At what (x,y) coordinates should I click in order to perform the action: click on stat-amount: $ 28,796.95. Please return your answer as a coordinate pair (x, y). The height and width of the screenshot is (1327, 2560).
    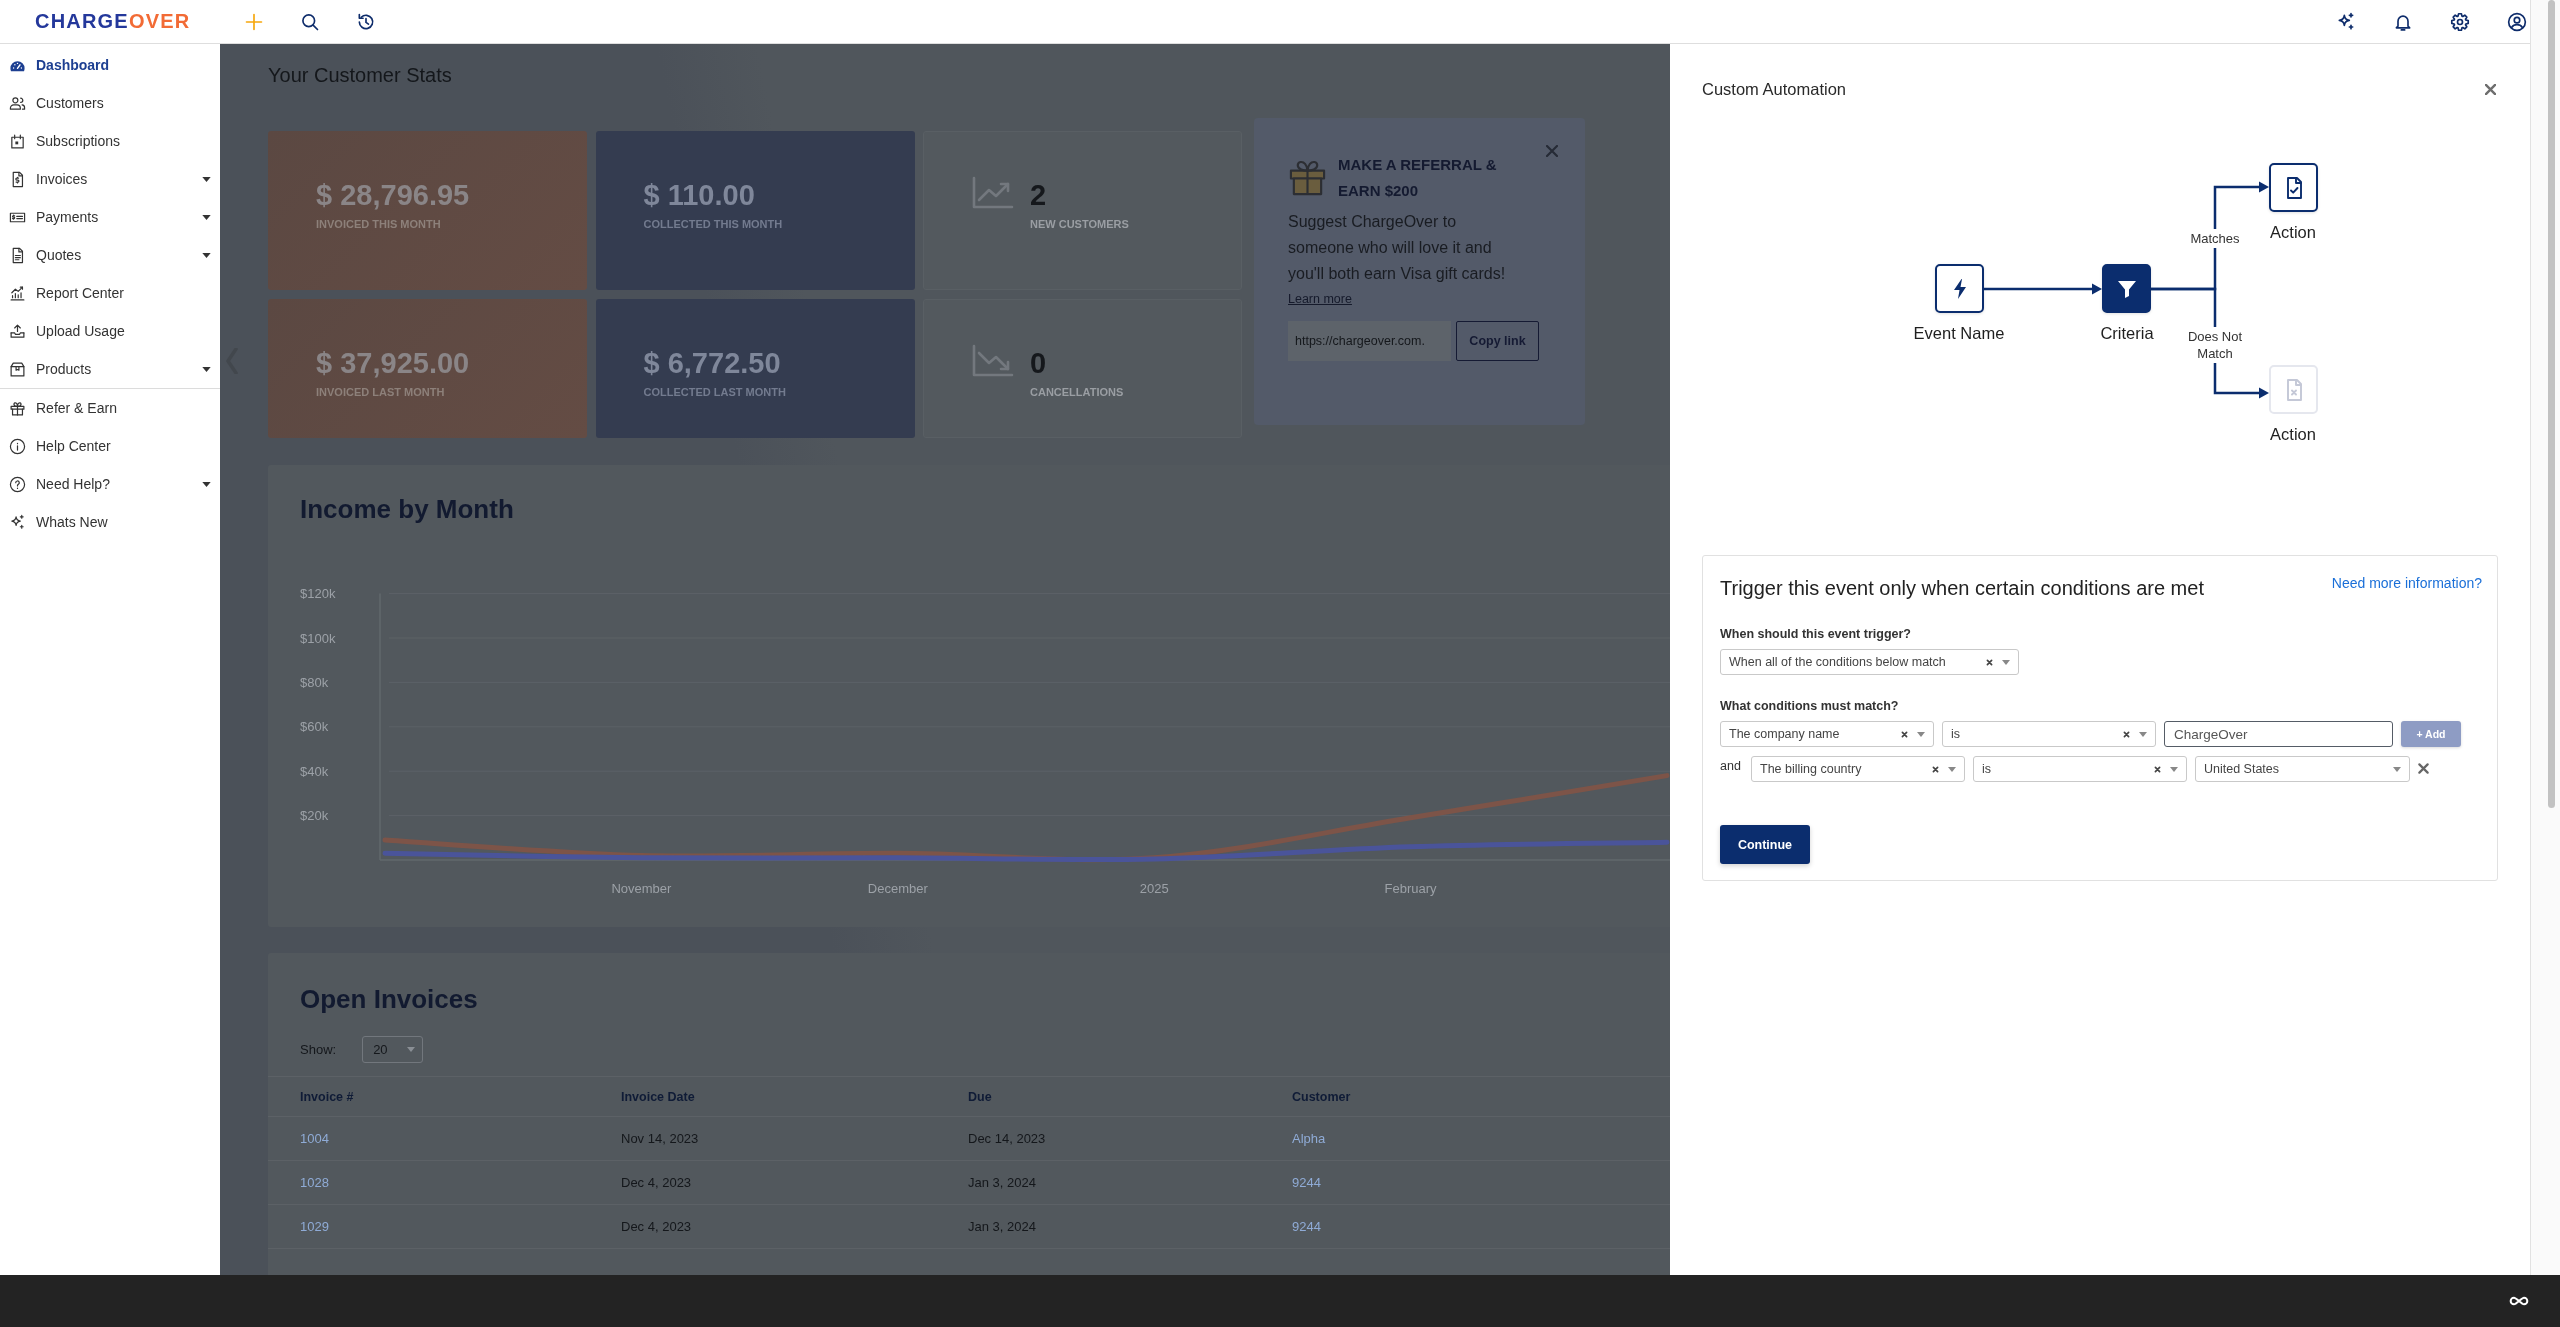
    Looking at the image, I should click on (393, 195).